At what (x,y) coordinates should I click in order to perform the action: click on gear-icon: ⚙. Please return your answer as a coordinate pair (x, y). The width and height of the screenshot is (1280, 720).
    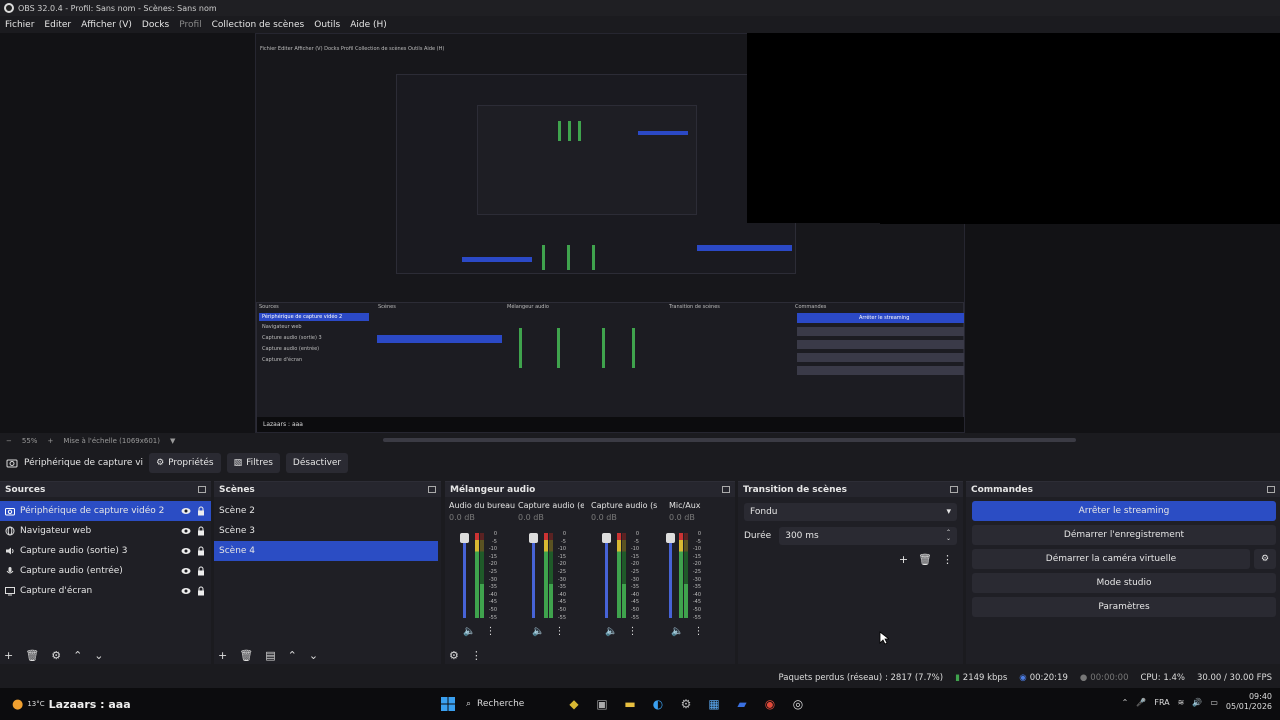
    Looking at the image, I should click on (56, 655).